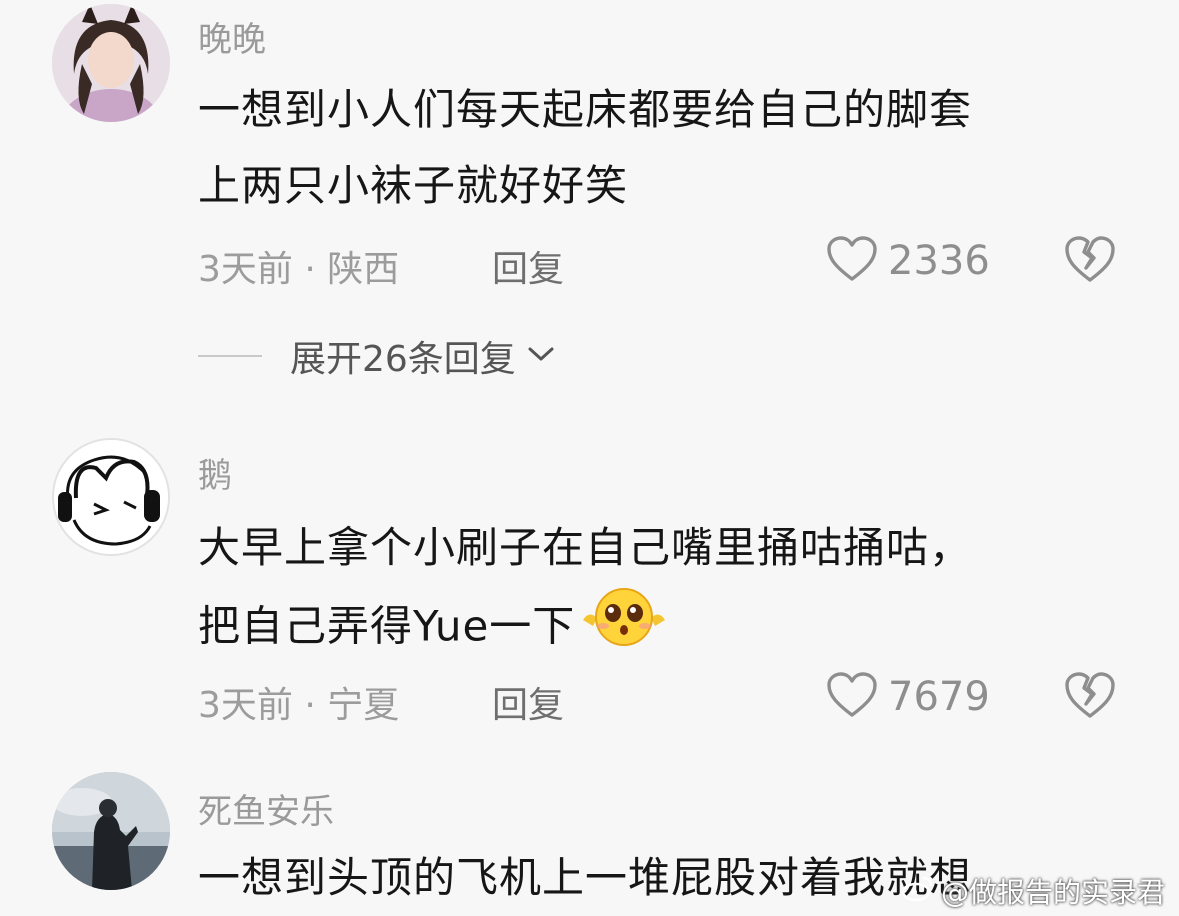 This screenshot has width=1179, height=916. I want to click on comment-meta: 3天前 · 宁夏, so click(299, 705).